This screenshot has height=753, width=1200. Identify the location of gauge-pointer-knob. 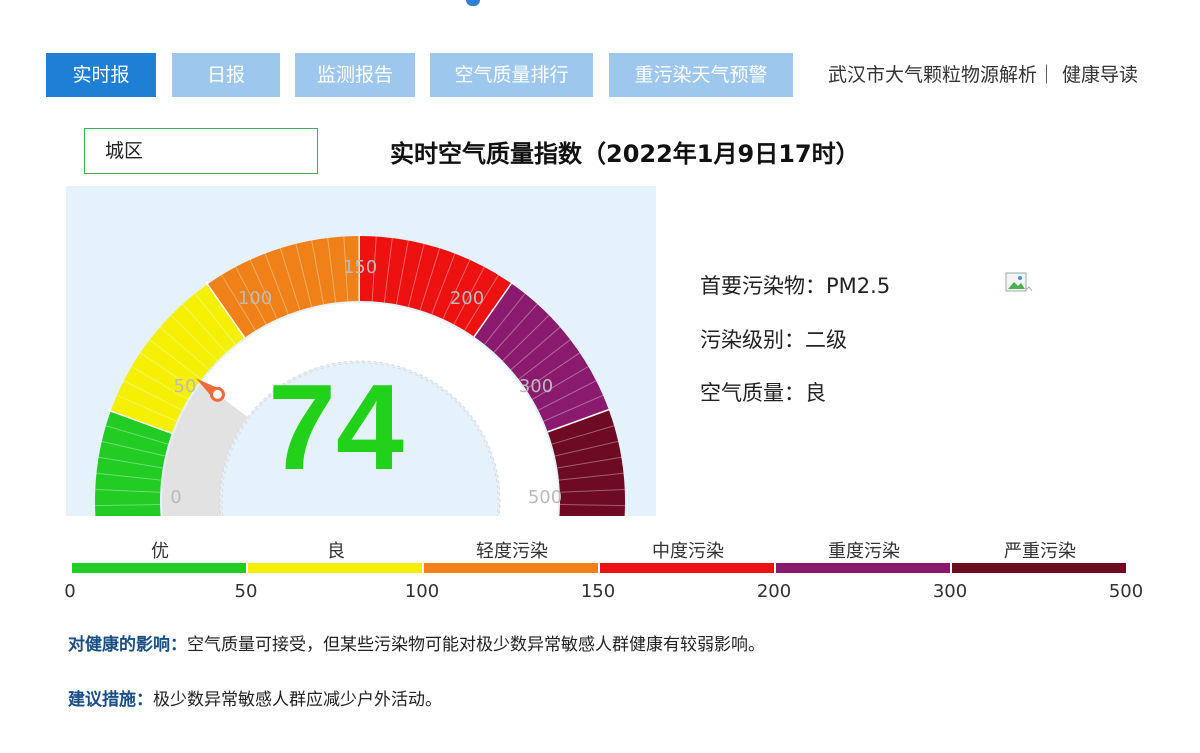
(217, 394).